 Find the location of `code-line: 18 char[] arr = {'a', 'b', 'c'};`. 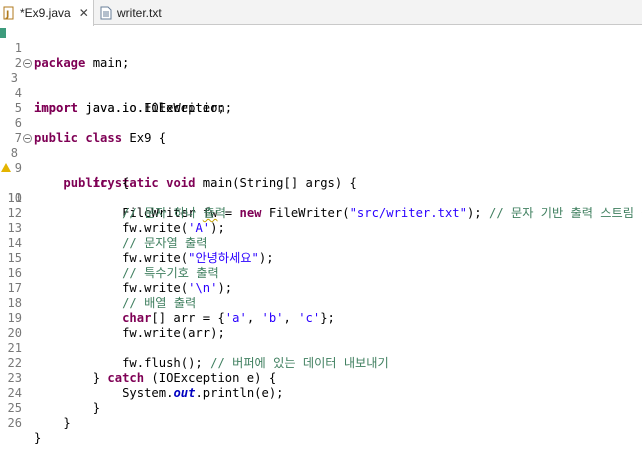

code-line: 18 char[] arr = {'a', 'b', 'c'}; is located at coordinates (171, 310).